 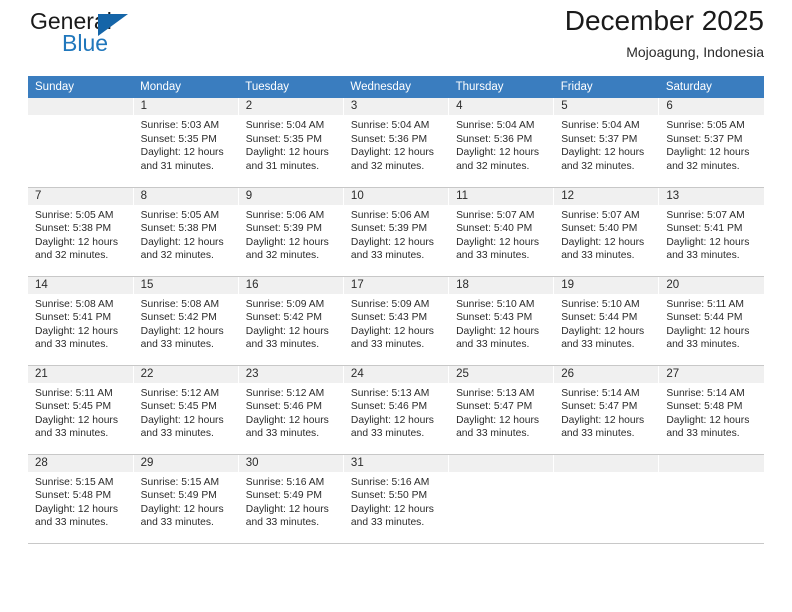 I want to click on sunset-text: Sunset: 5:36 PM, so click(x=389, y=139).